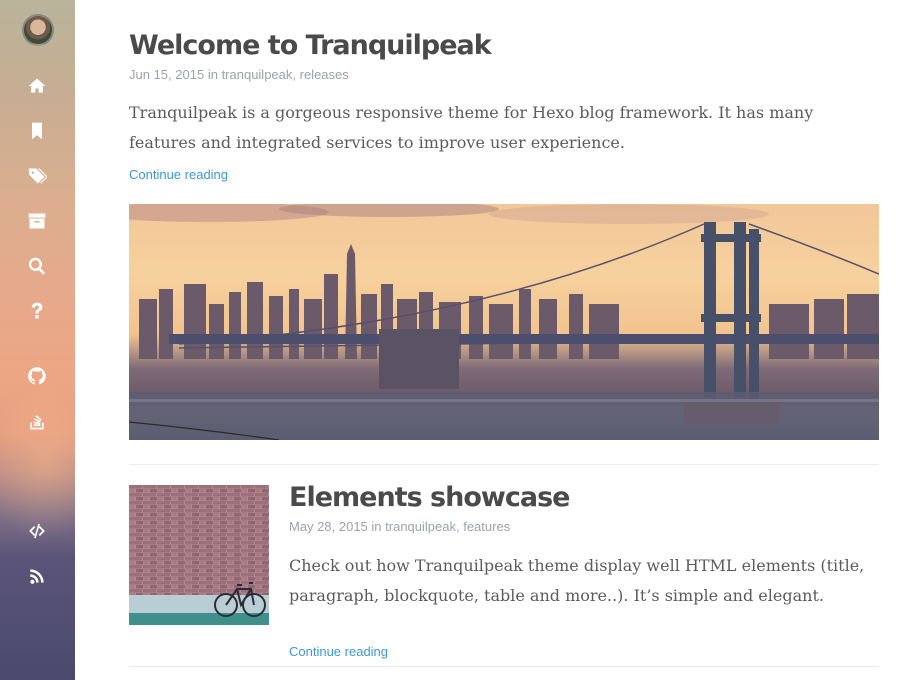 The image size is (920, 680). What do you see at coordinates (324, 74) in the screenshot?
I see `category-link: releases` at bounding box center [324, 74].